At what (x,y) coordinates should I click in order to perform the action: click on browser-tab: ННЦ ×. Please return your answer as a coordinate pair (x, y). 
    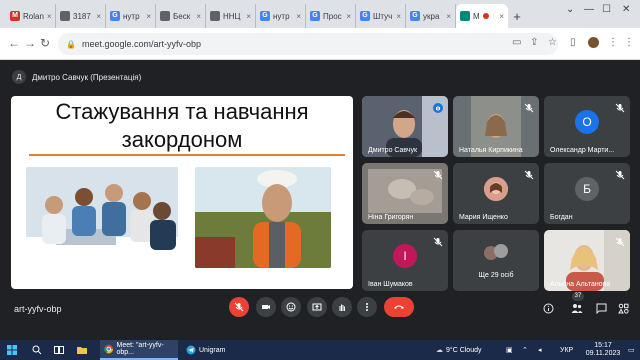
    Looking at the image, I should click on (231, 16).